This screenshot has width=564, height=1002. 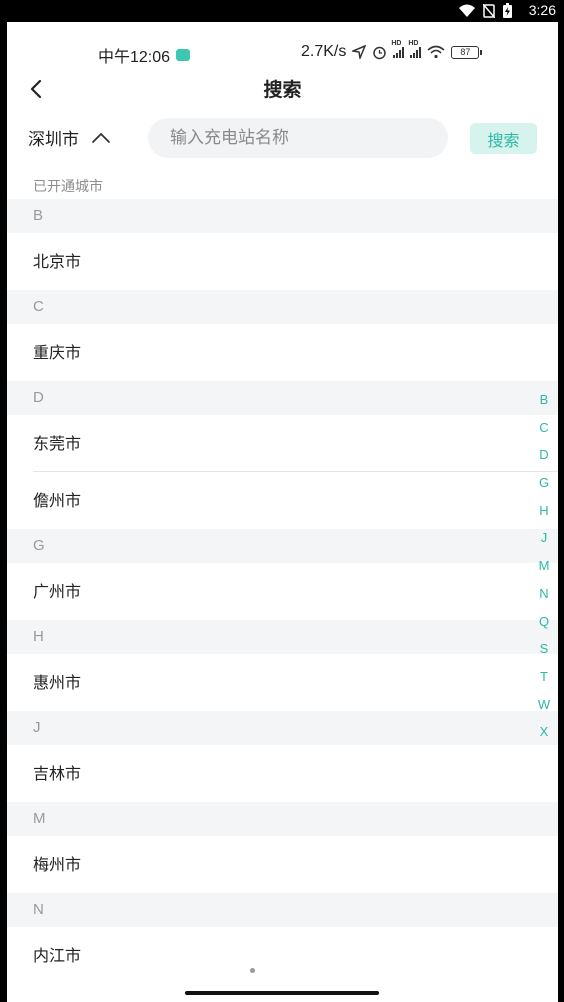 What do you see at coordinates (53, 140) in the screenshot?
I see `selected-city: 深圳市` at bounding box center [53, 140].